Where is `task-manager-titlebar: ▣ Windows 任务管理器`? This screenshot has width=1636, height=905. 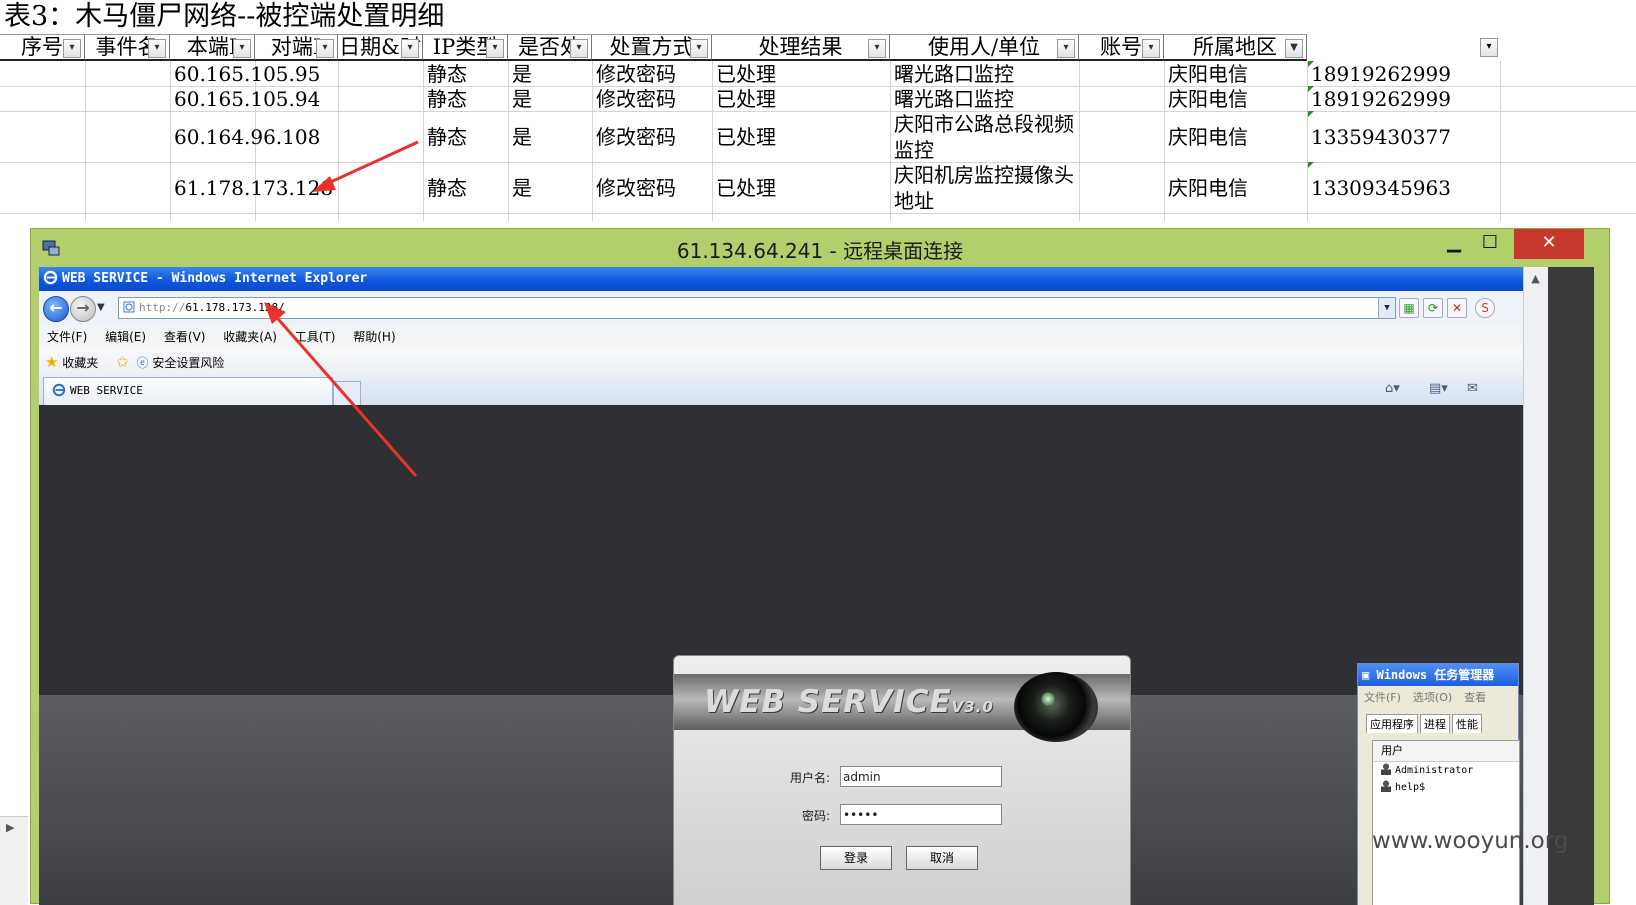 task-manager-titlebar: ▣ Windows 任务管理器 is located at coordinates (1438, 675).